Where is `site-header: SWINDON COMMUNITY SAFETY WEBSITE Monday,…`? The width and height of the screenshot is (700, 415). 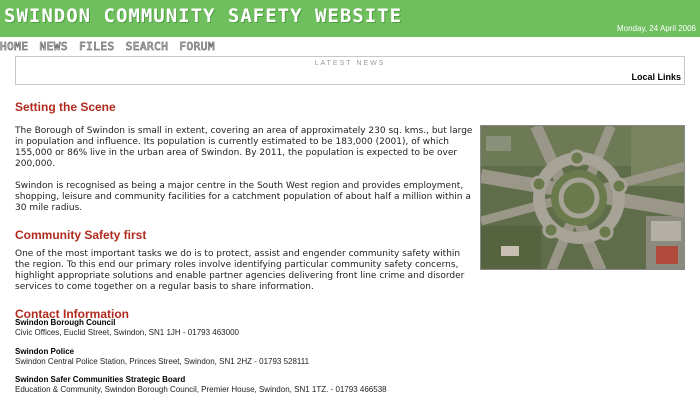 site-header: SWINDON COMMUNITY SAFETY WEBSITE Monday,… is located at coordinates (350, 18).